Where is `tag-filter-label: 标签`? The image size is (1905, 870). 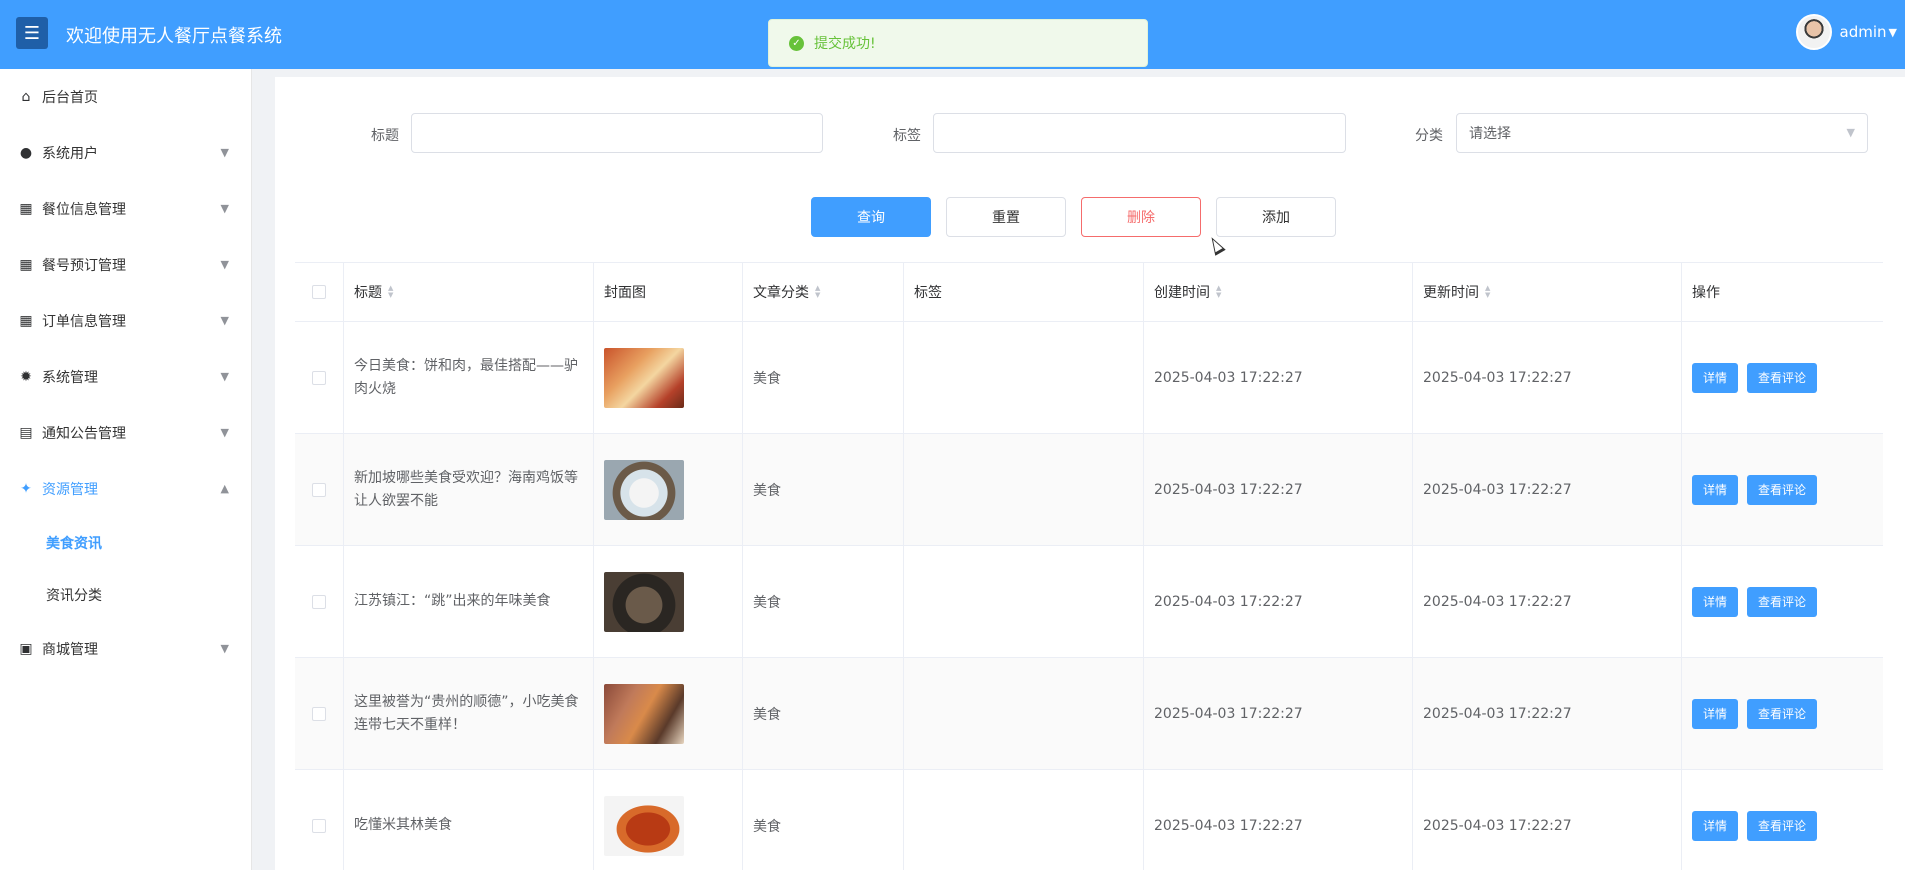
tag-filter-label: 标签 is located at coordinates (907, 136).